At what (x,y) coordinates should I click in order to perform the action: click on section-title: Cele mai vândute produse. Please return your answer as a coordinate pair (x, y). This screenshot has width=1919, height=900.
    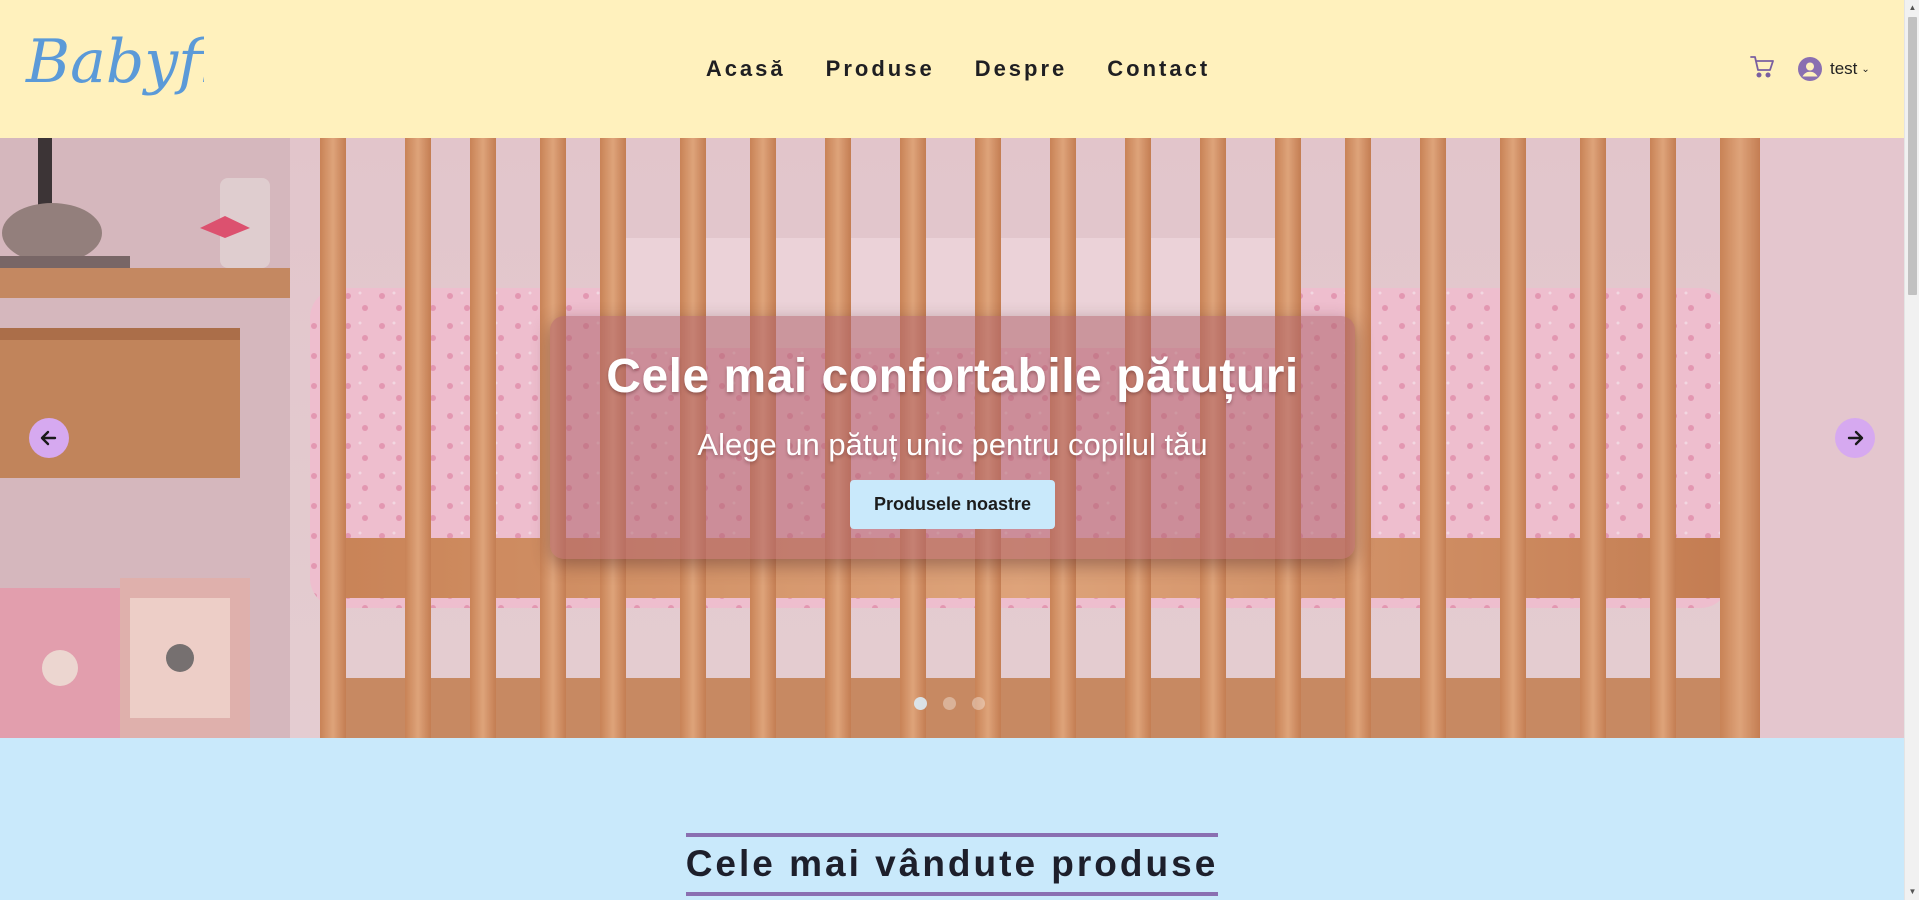
    Looking at the image, I should click on (952, 864).